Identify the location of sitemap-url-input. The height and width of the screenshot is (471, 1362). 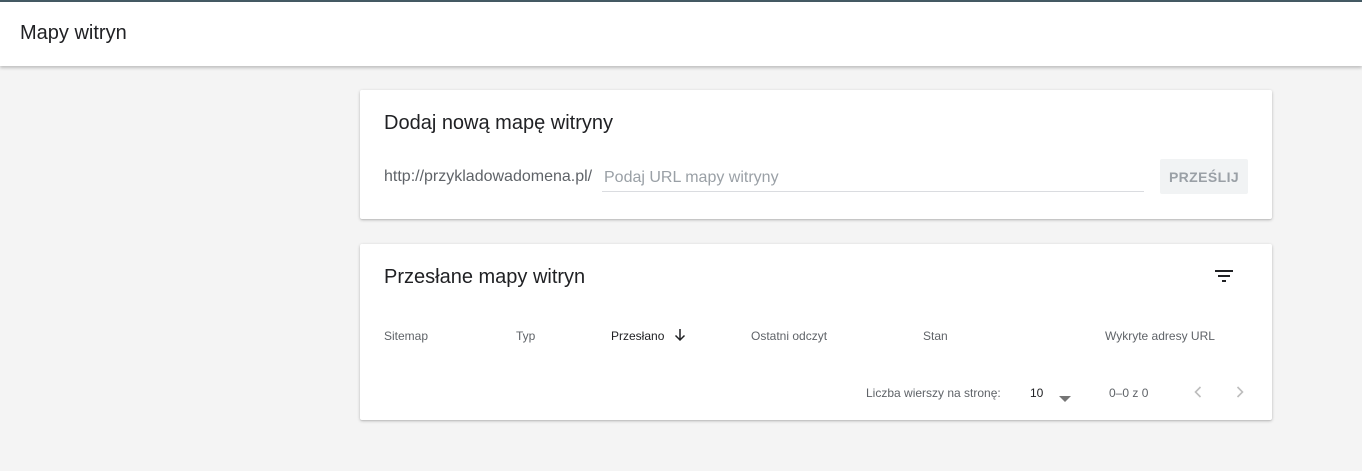
(873, 178).